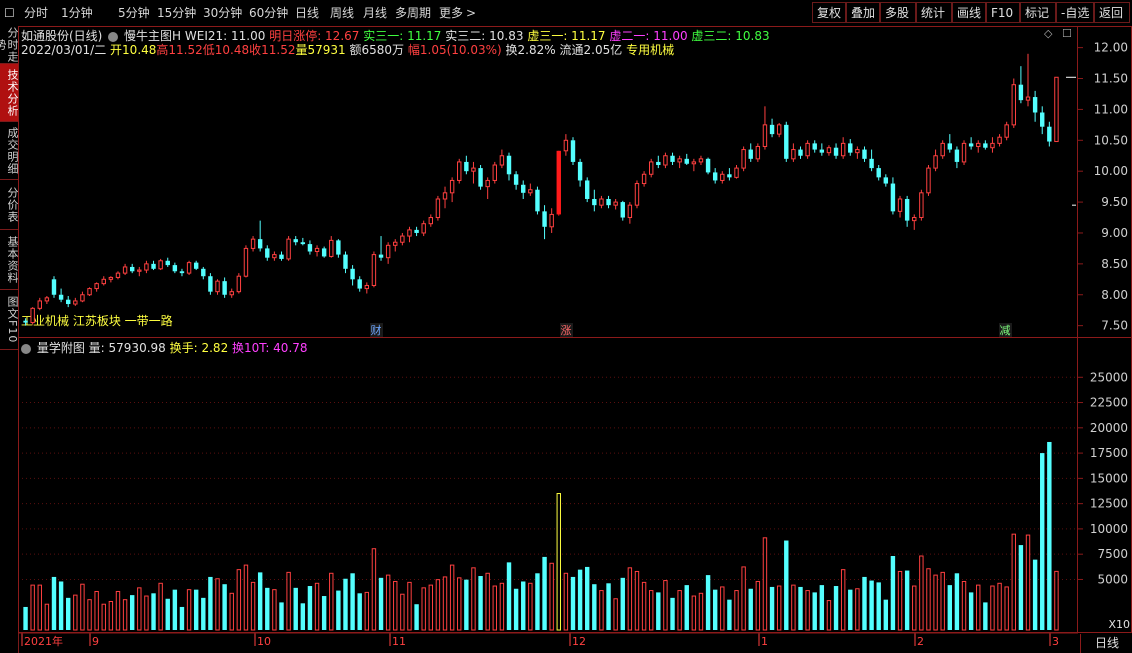 The image size is (1132, 653). I want to click on event-marker: 财, so click(376, 330).